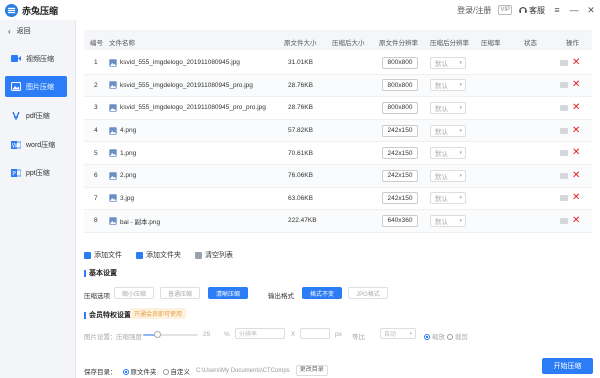 This screenshot has width=600, height=378. I want to click on close-icon: ✕, so click(591, 10).